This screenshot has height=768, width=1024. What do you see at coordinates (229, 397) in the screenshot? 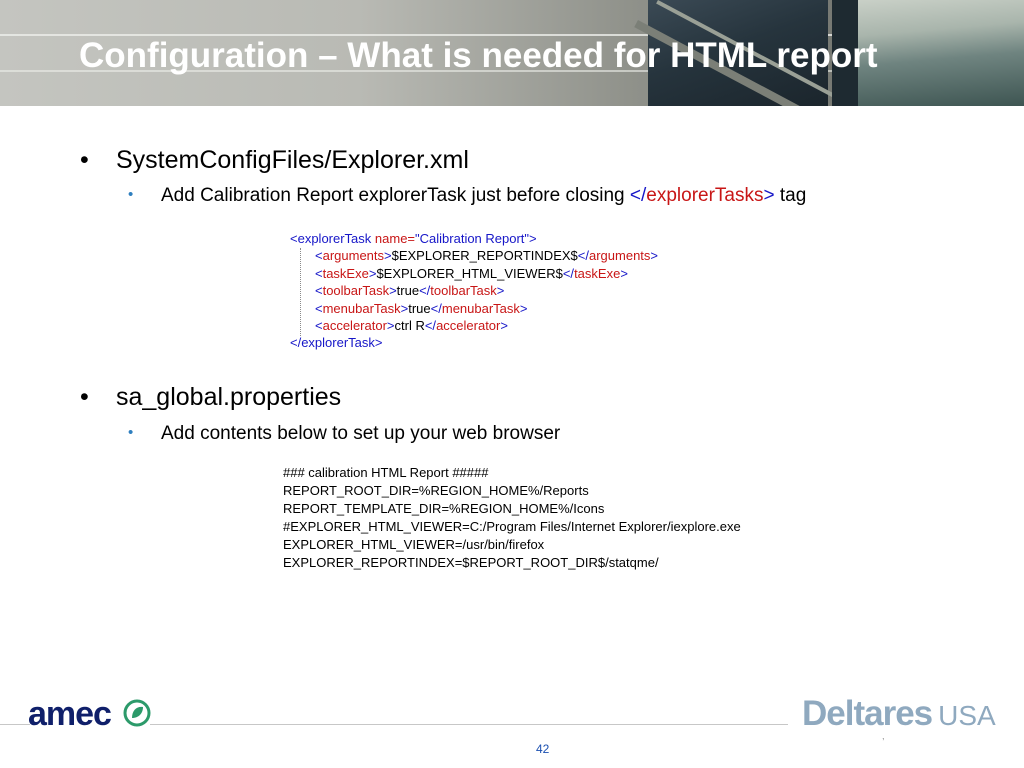
I see `bullet-text: sa_global.properties` at bounding box center [229, 397].